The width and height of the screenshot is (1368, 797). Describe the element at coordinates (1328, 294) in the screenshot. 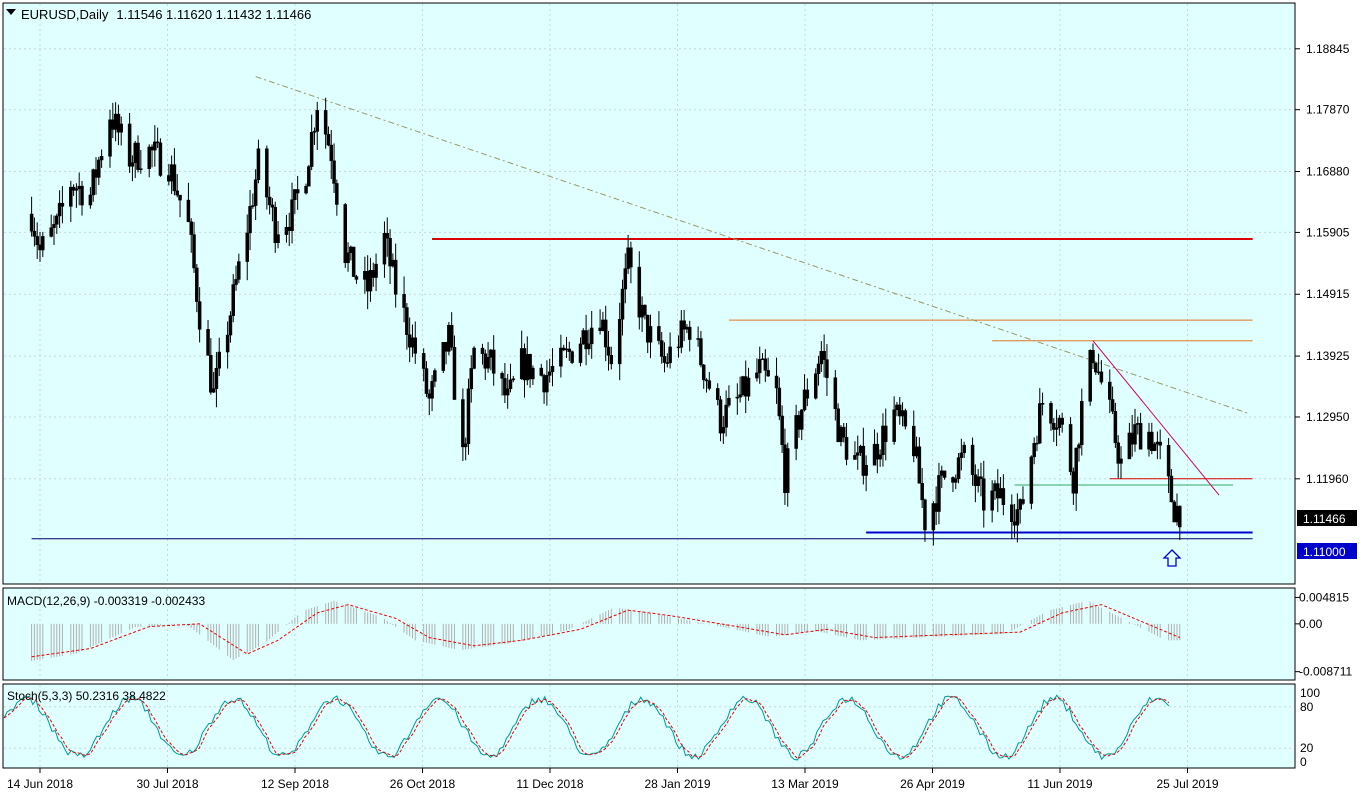

I see `price-tick-label: 1.14915` at that location.